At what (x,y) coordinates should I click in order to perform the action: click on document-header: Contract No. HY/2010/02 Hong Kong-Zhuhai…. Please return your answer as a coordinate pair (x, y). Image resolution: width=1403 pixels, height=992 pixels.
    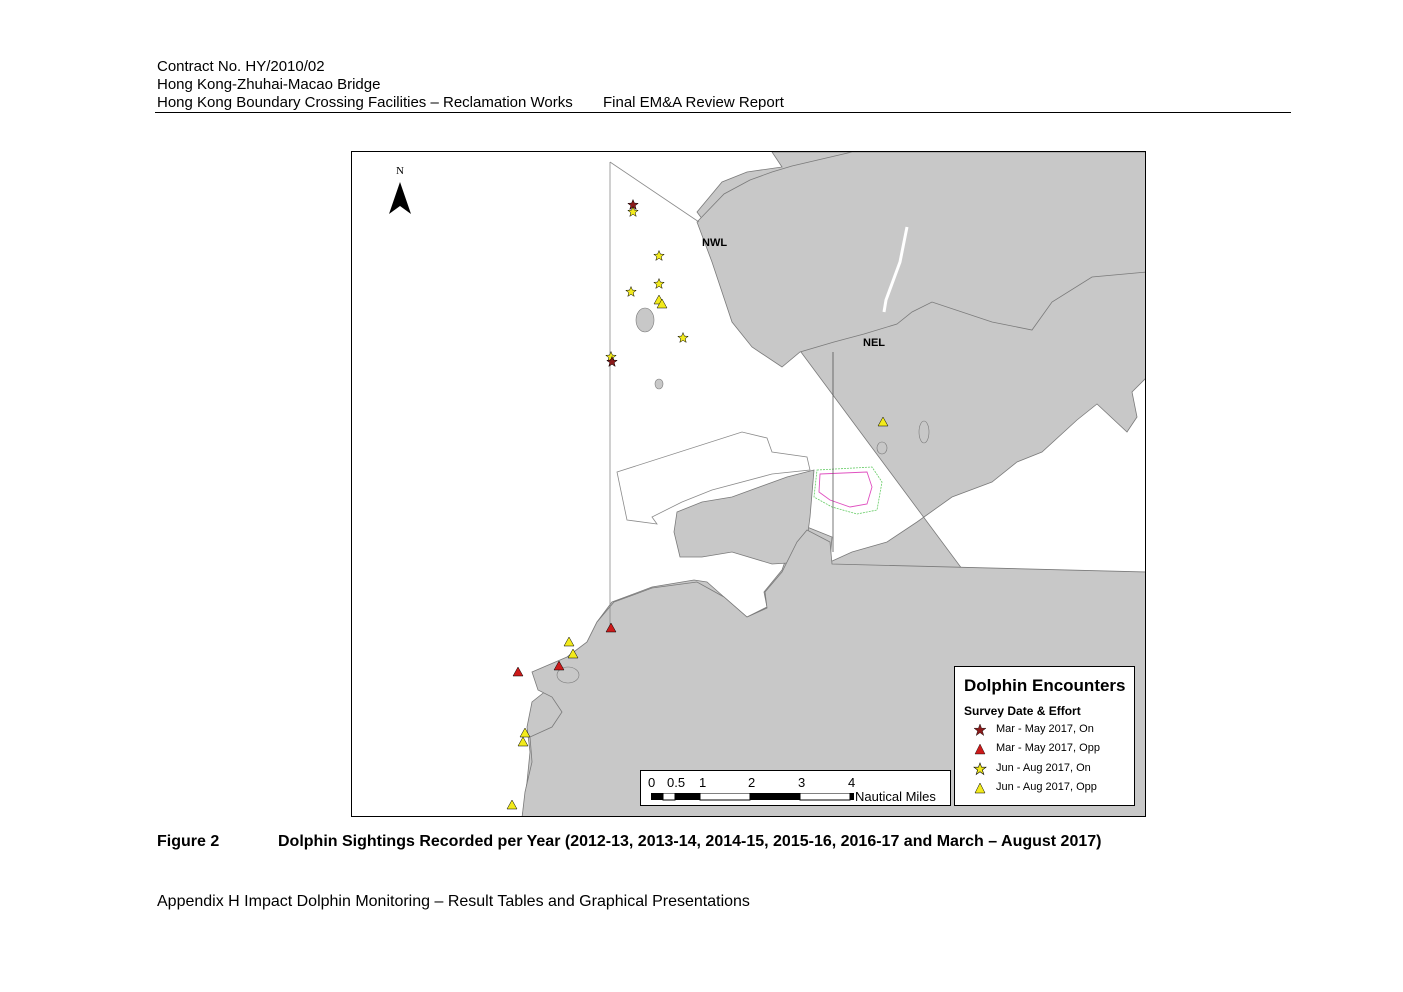
    Looking at the image, I should click on (470, 85).